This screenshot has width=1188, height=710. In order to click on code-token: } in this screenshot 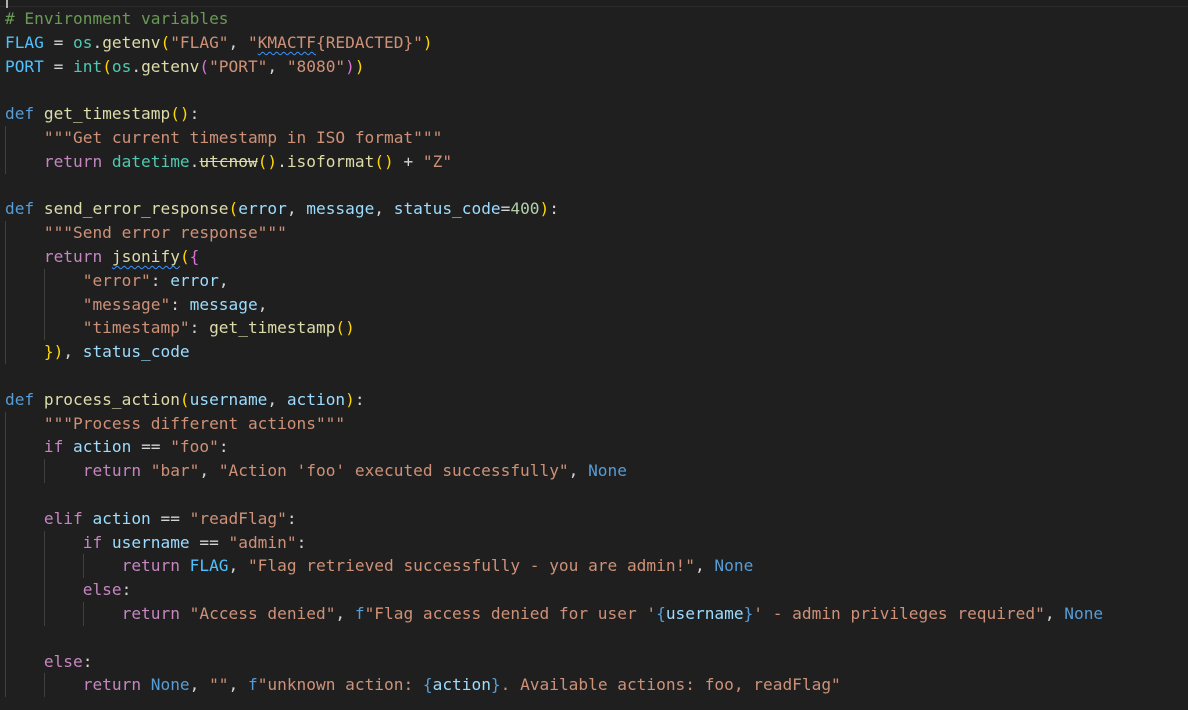, I will do `click(48, 352)`.